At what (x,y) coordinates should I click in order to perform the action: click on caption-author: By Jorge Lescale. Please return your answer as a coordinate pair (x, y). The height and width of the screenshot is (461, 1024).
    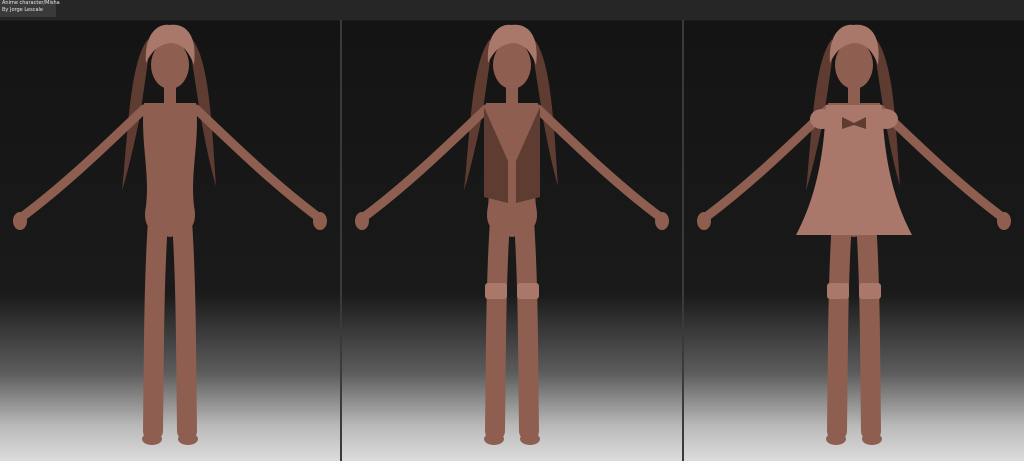
    Looking at the image, I should click on (22, 10).